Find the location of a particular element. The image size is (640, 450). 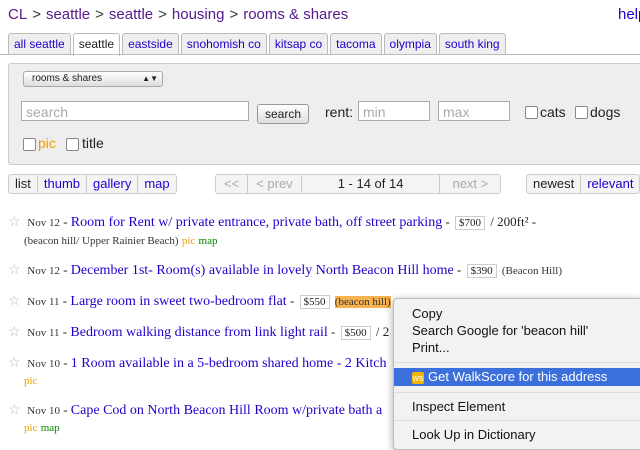

sort-relevant: relevant is located at coordinates (610, 184).